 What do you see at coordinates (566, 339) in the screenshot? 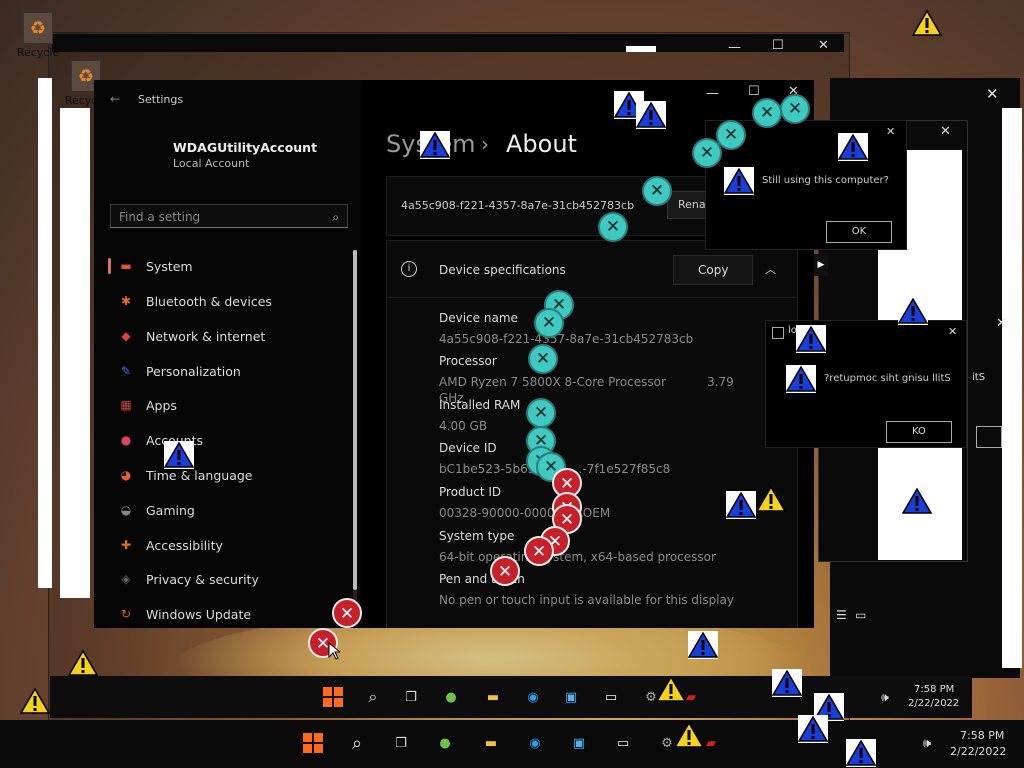
I see `spec-value: 4a55c908-f221-4357-8a7e-31cb452783cb` at bounding box center [566, 339].